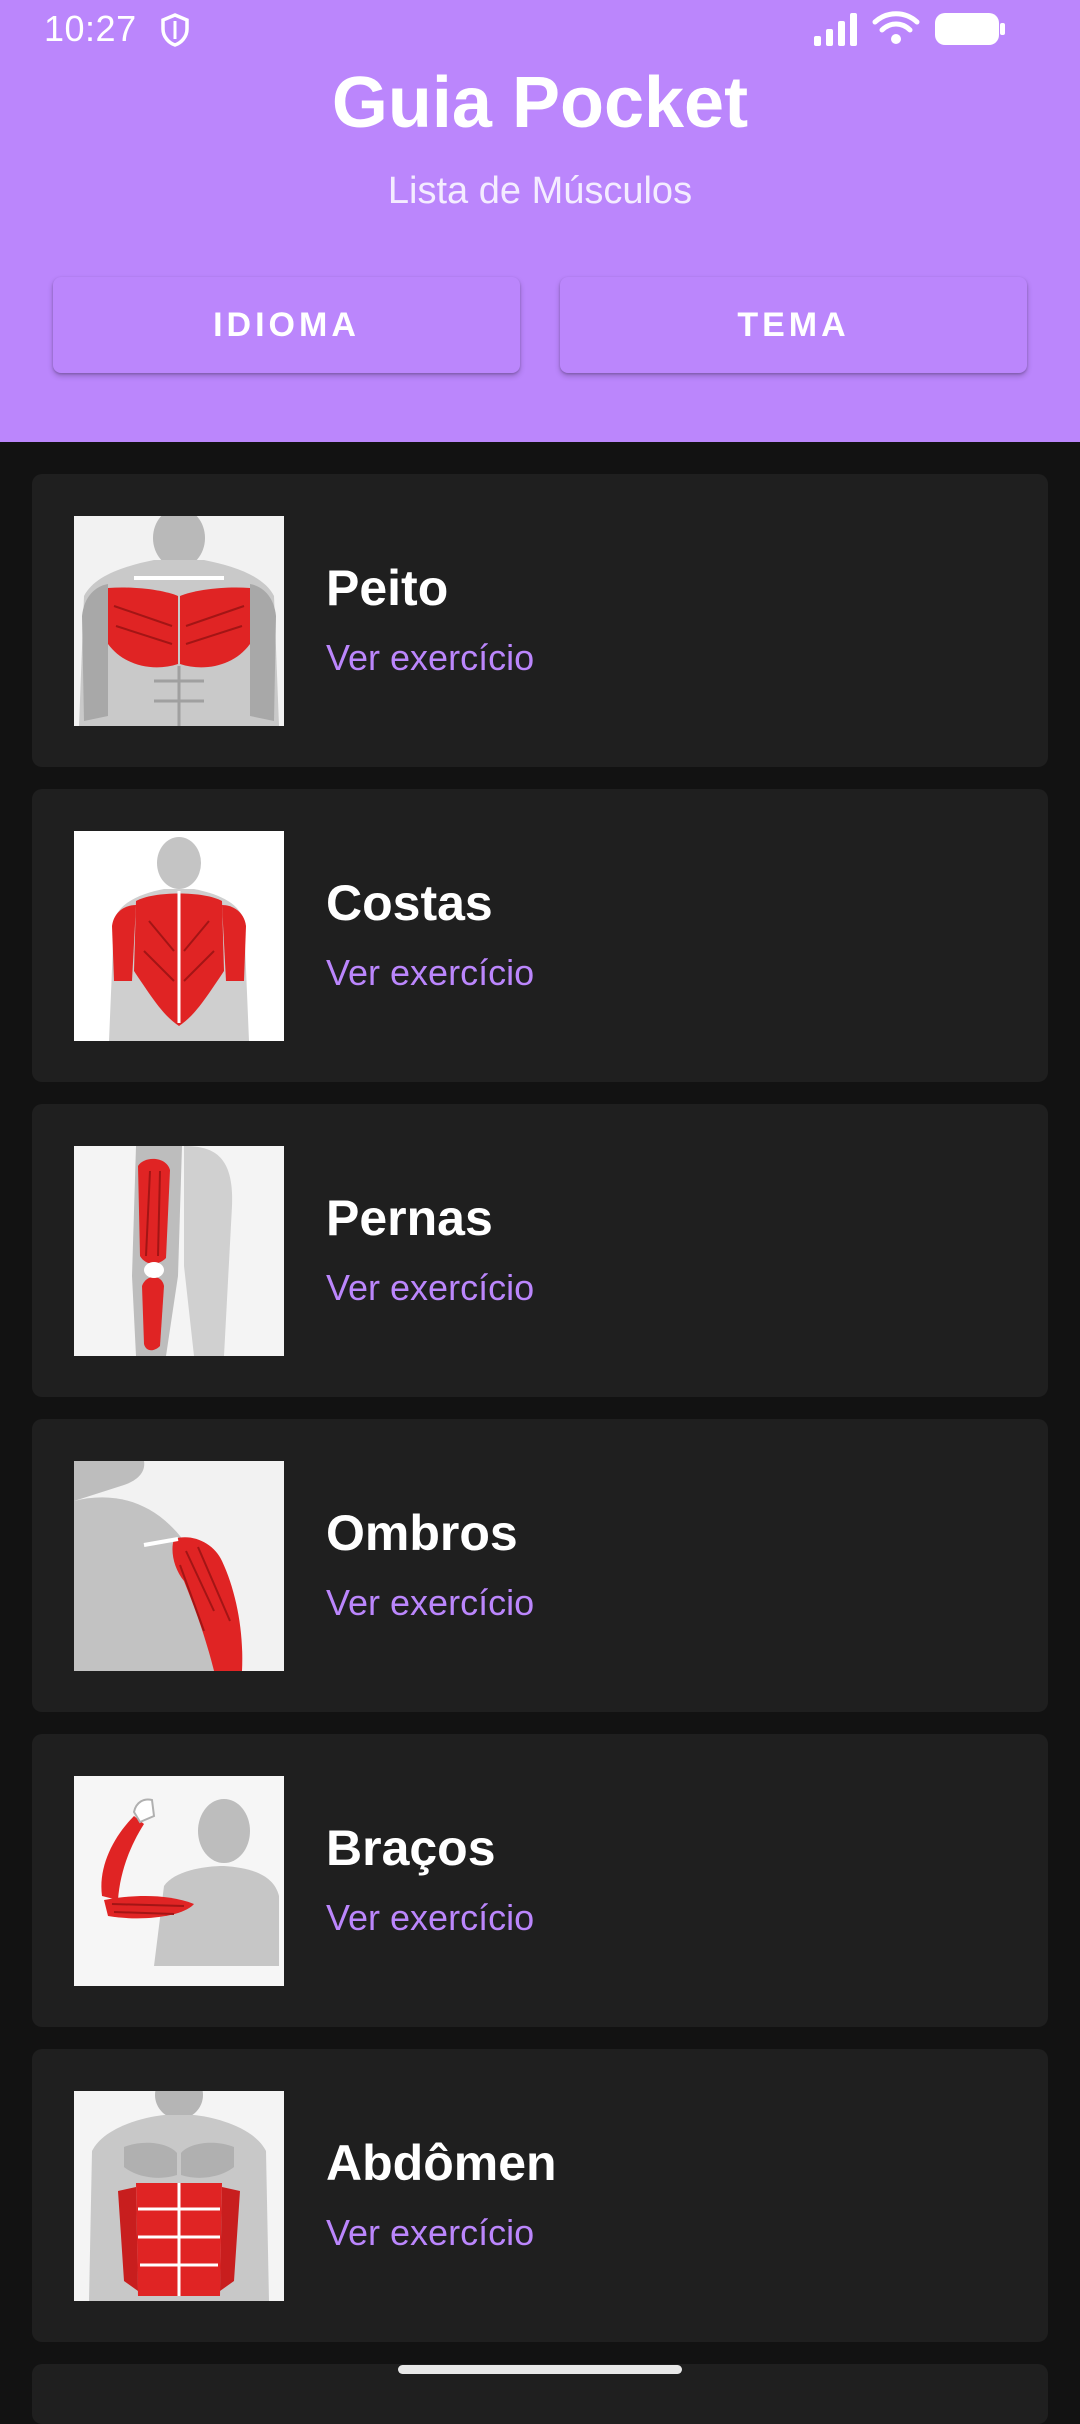 The width and height of the screenshot is (1080, 2424). Describe the element at coordinates (970, 32) in the screenshot. I see `battery-icon` at that location.